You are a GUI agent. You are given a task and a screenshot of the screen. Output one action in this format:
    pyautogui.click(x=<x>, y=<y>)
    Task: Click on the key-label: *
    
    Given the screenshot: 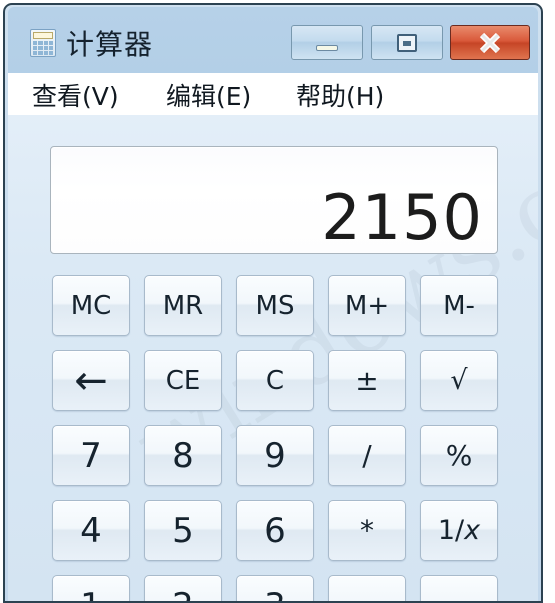 What is the action you would take?
    pyautogui.click(x=367, y=531)
    